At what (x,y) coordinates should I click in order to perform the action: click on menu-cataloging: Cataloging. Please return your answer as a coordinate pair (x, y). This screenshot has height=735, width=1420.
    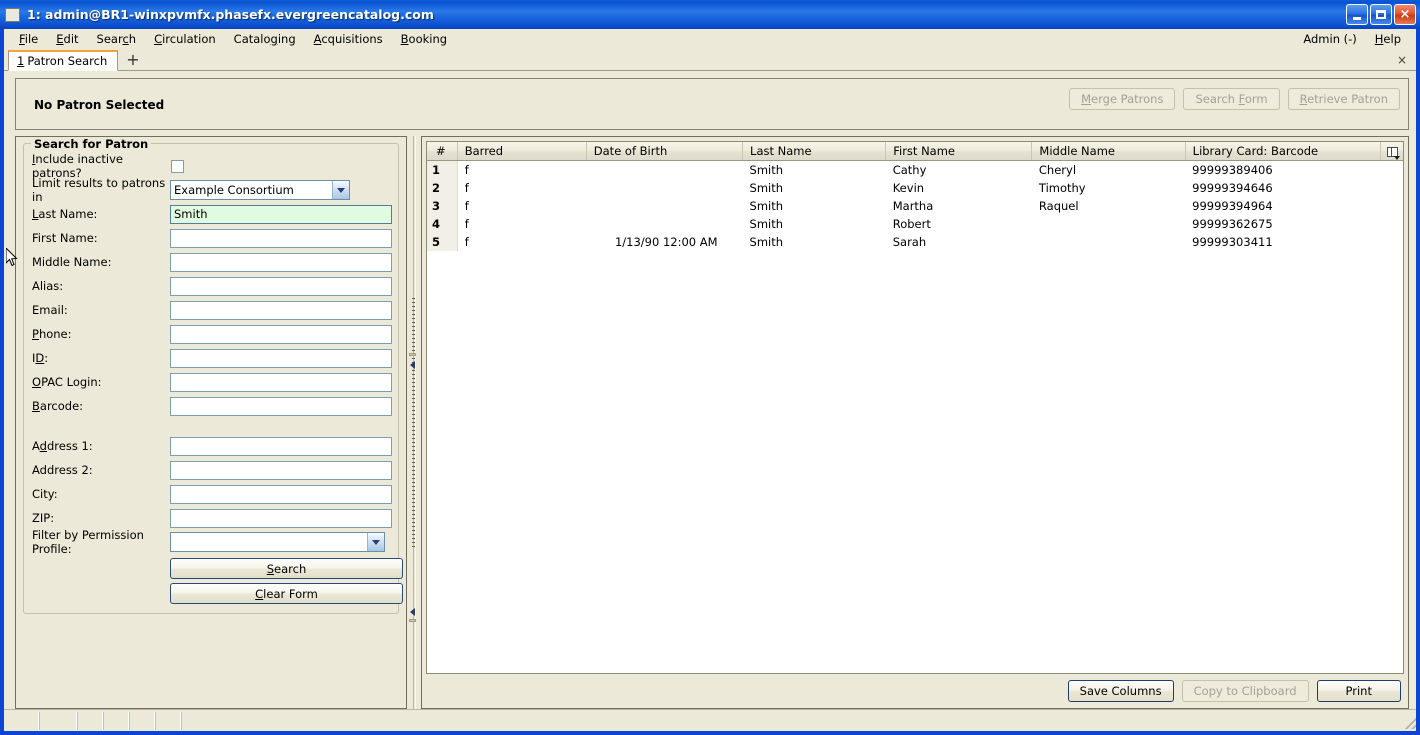
    Looking at the image, I should click on (265, 39).